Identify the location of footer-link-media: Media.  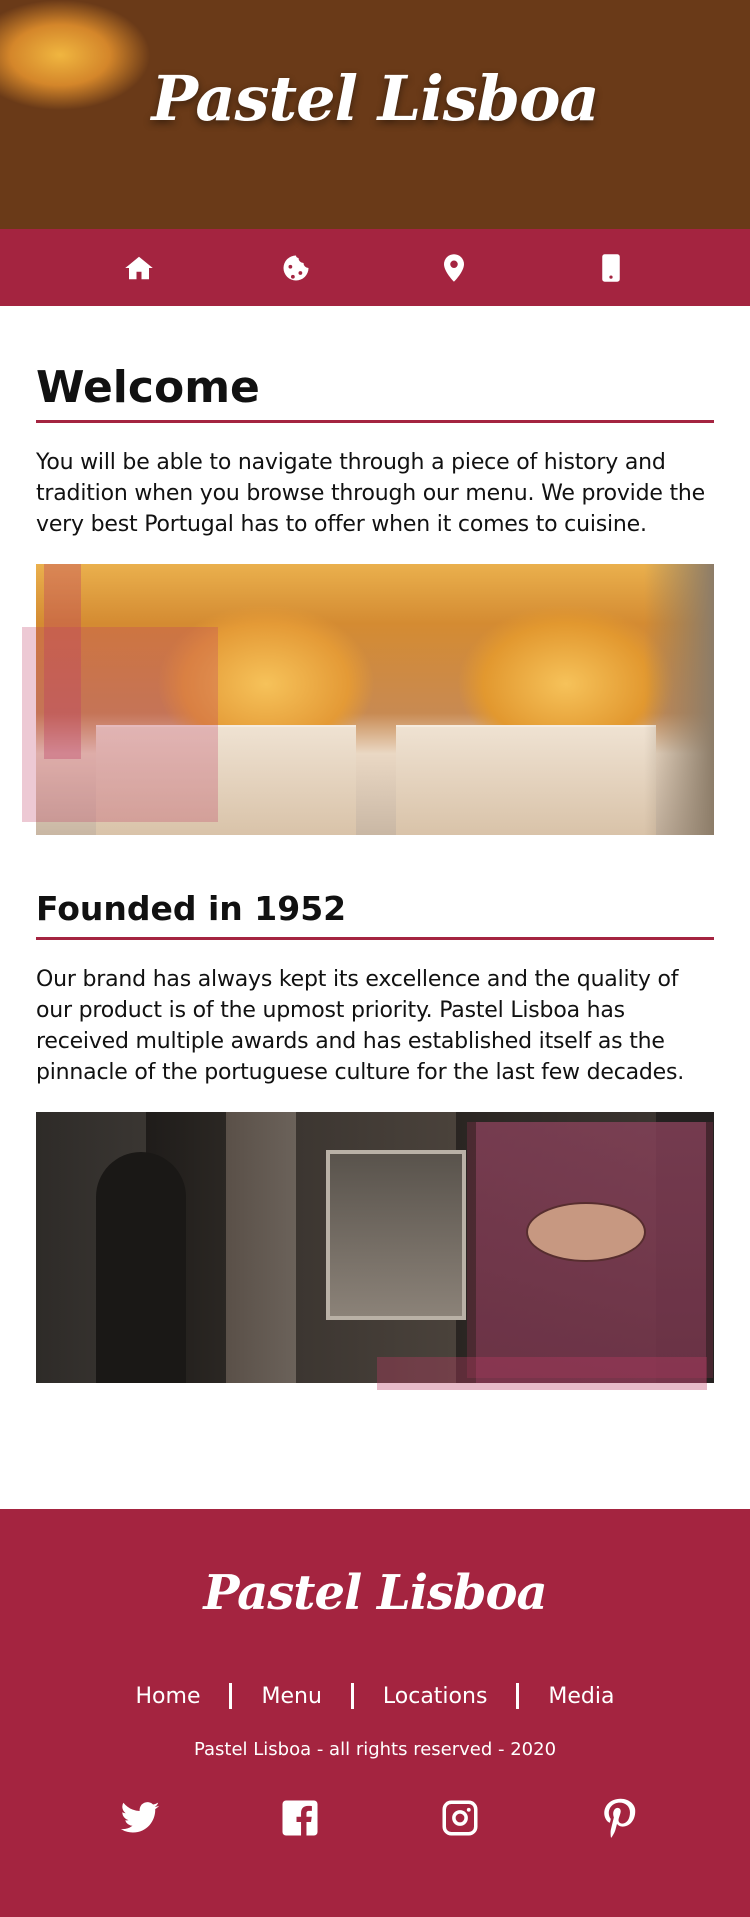
(581, 1696).